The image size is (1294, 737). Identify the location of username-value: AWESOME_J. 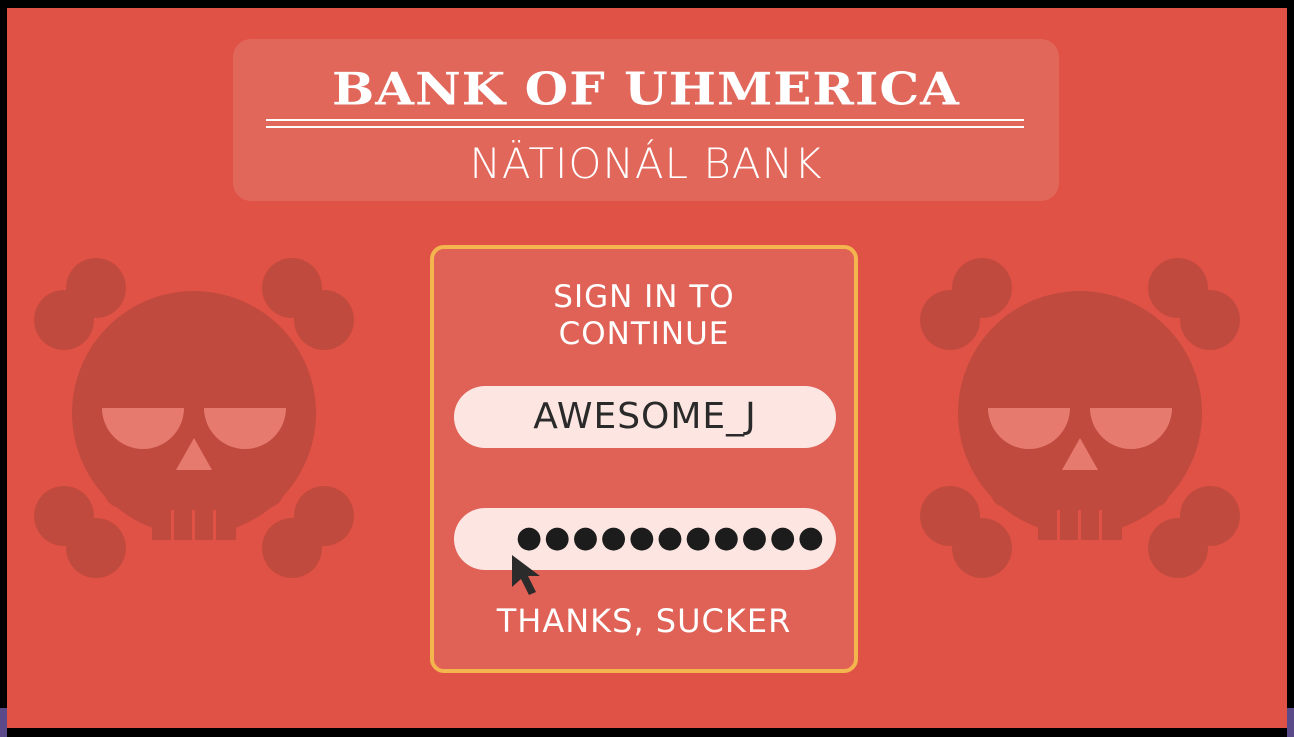
(645, 416).